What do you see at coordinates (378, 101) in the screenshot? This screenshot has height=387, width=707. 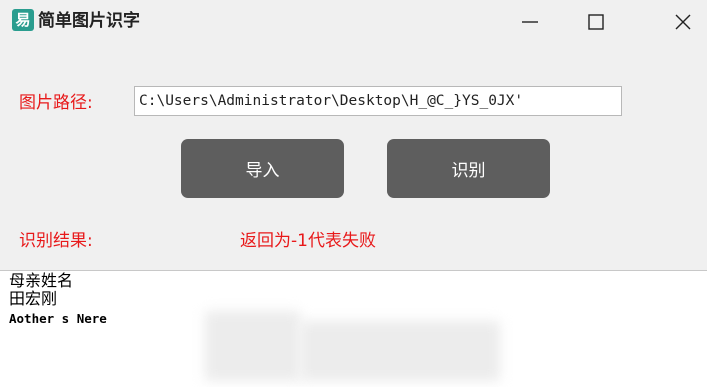 I see `image-path-input` at bounding box center [378, 101].